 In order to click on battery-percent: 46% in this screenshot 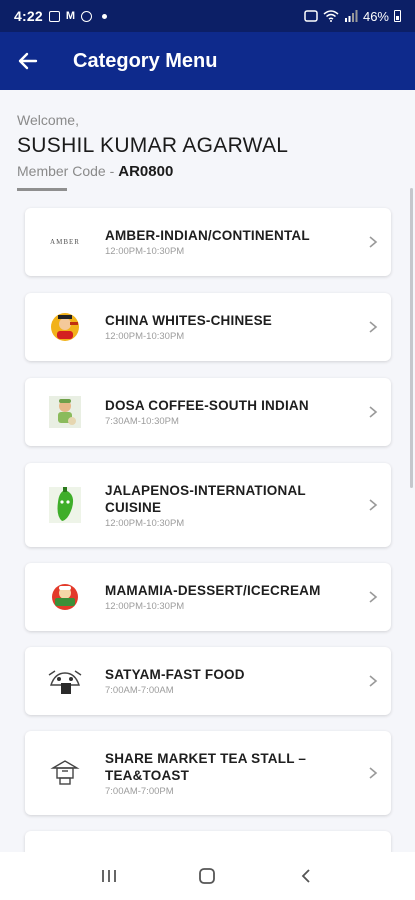, I will do `click(375, 16)`.